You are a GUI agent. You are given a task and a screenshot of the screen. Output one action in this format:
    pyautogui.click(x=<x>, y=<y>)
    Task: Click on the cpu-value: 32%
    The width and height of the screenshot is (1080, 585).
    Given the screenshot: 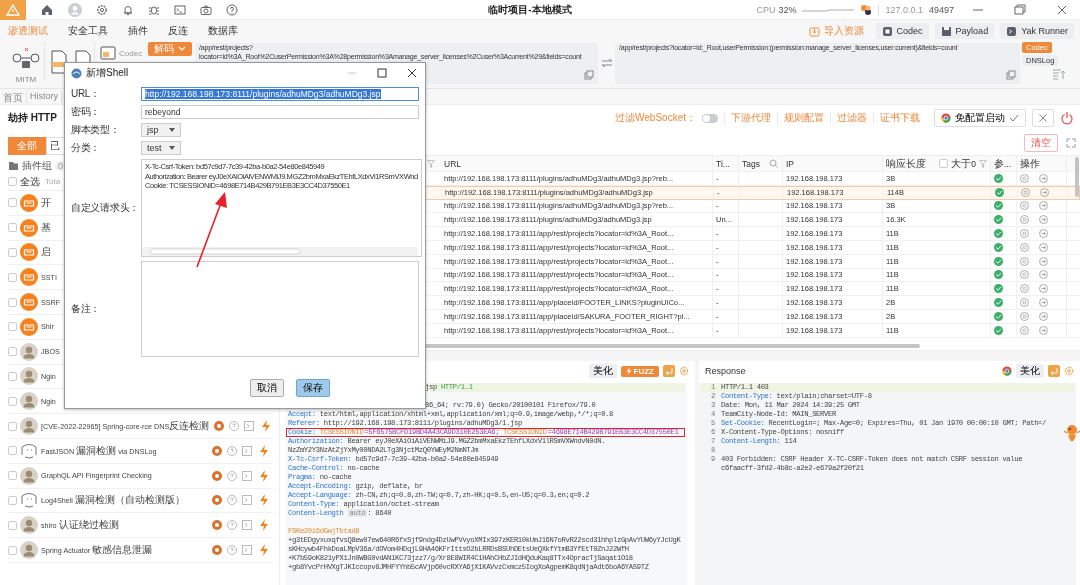 What is the action you would take?
    pyautogui.click(x=787, y=9)
    